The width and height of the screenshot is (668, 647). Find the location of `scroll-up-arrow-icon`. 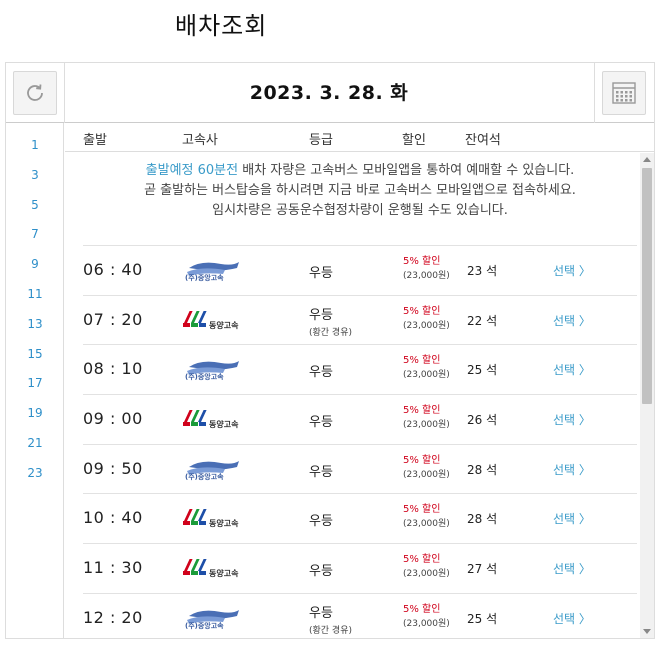

scroll-up-arrow-icon is located at coordinates (647, 159).